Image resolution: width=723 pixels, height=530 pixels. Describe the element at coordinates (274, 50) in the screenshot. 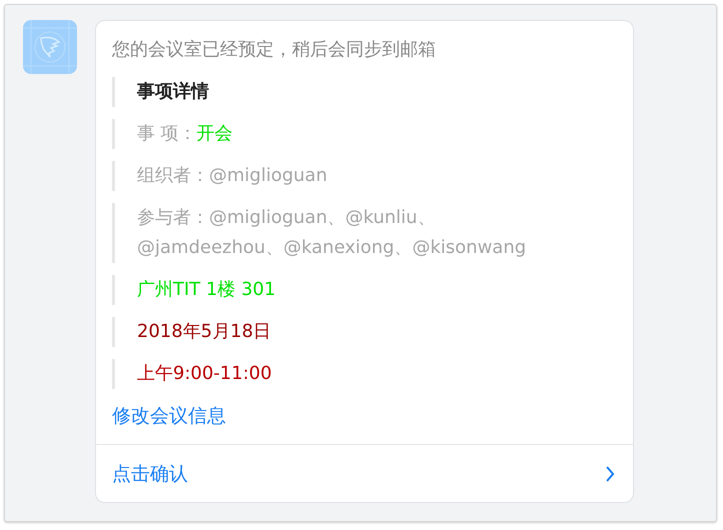

I see `message-text: 您的会议室已经预定，稍后会同步到邮箱` at that location.